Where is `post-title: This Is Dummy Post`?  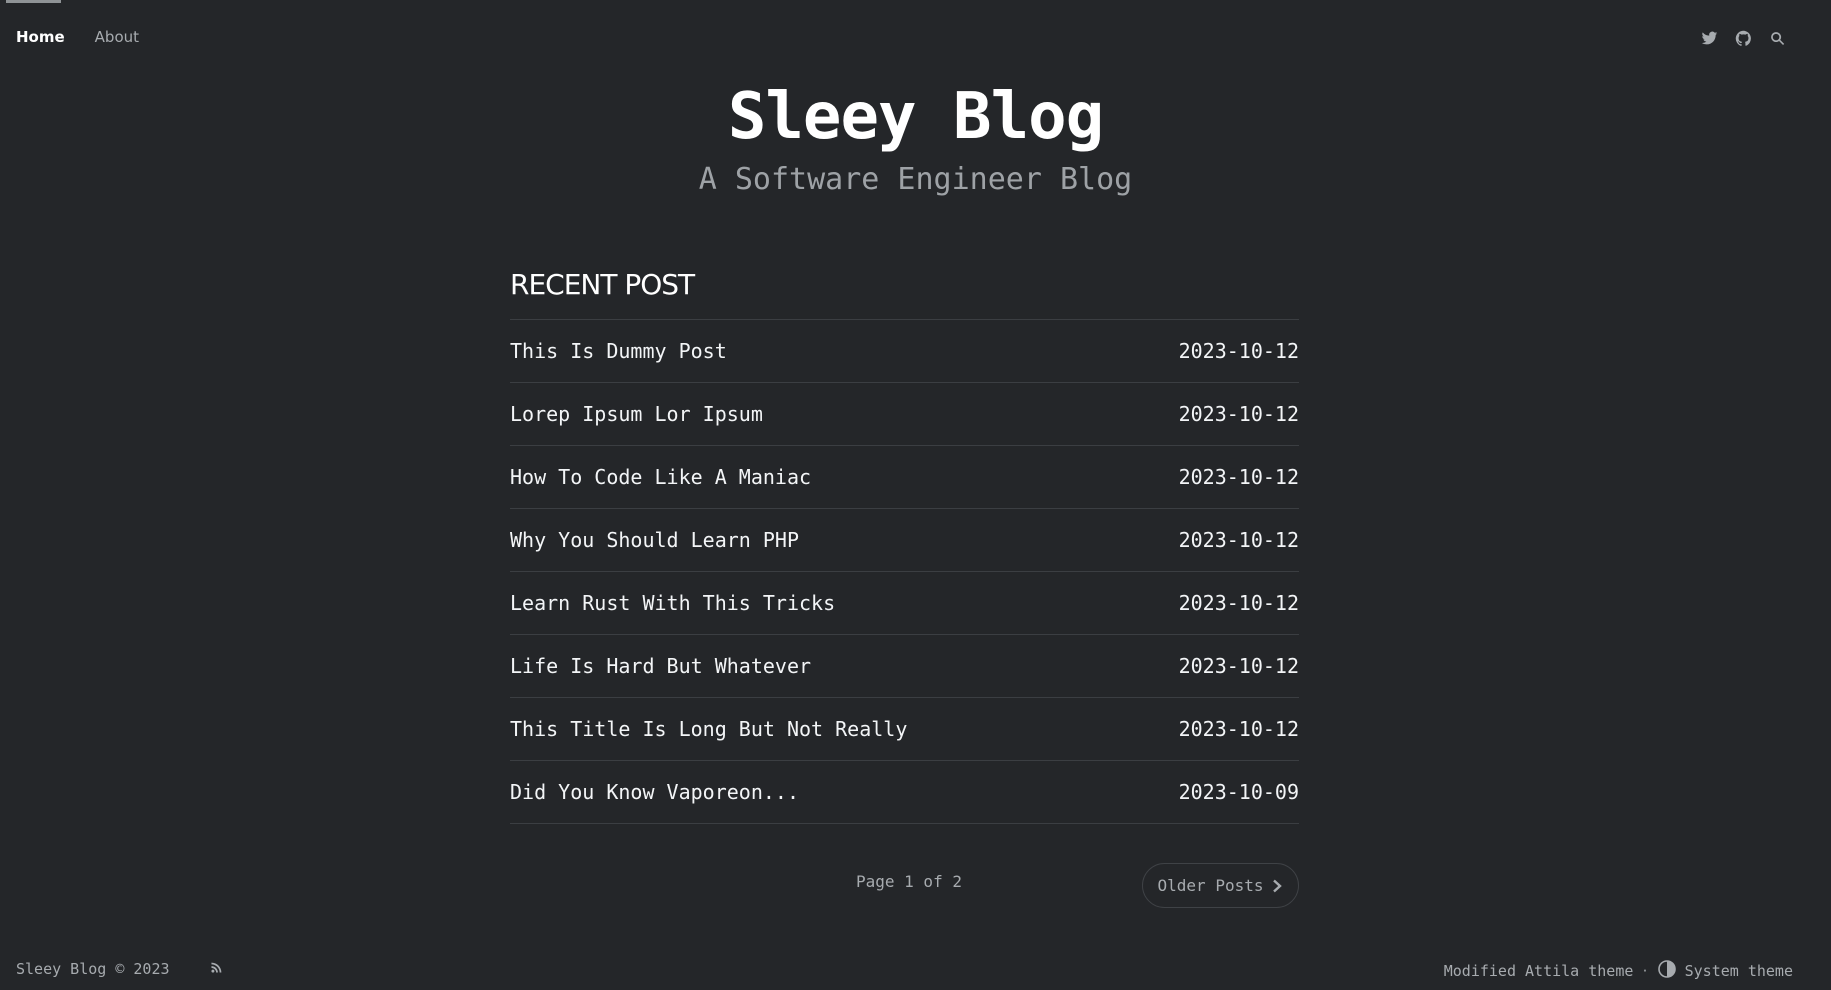 post-title: This Is Dummy Post is located at coordinates (618, 351).